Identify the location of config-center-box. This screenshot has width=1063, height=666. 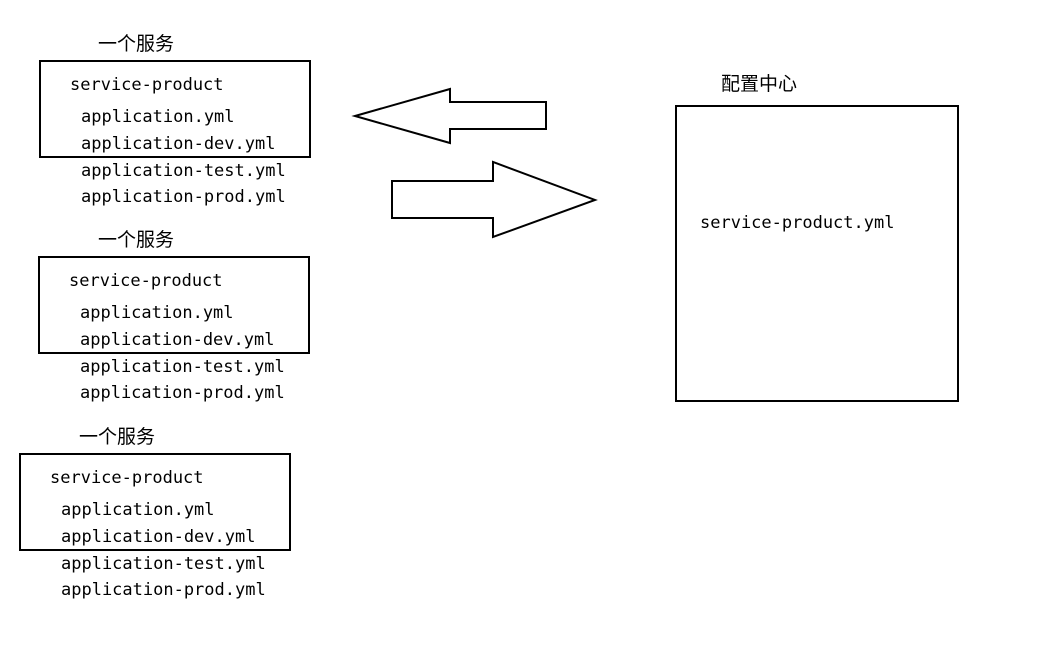
(817, 253).